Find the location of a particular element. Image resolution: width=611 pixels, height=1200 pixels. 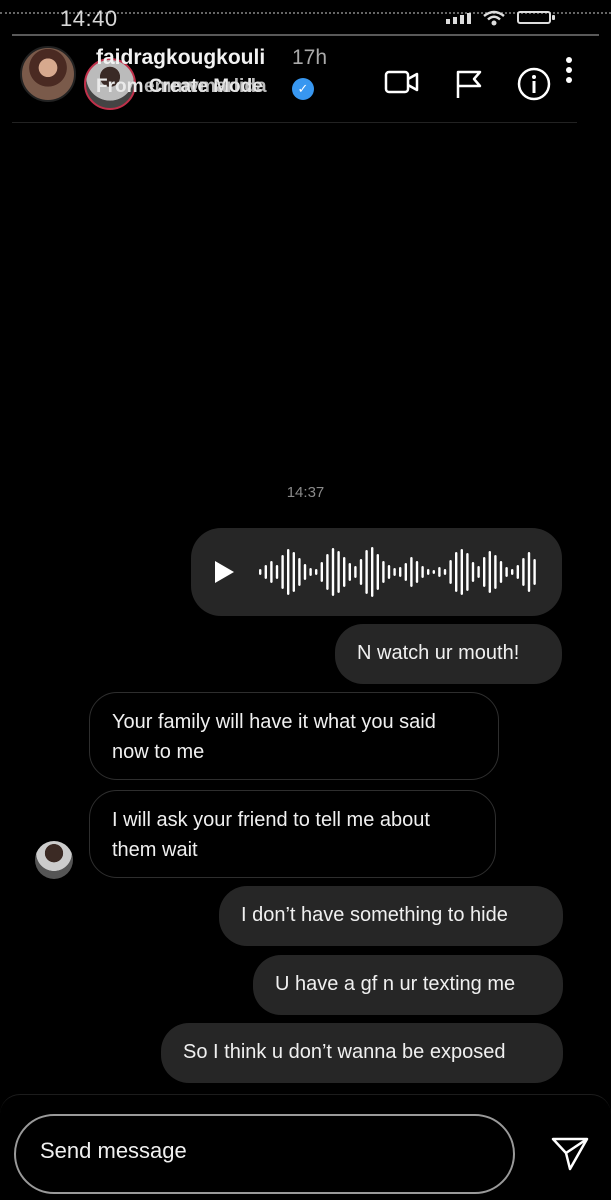

story-progress-bar is located at coordinates (305, 35).